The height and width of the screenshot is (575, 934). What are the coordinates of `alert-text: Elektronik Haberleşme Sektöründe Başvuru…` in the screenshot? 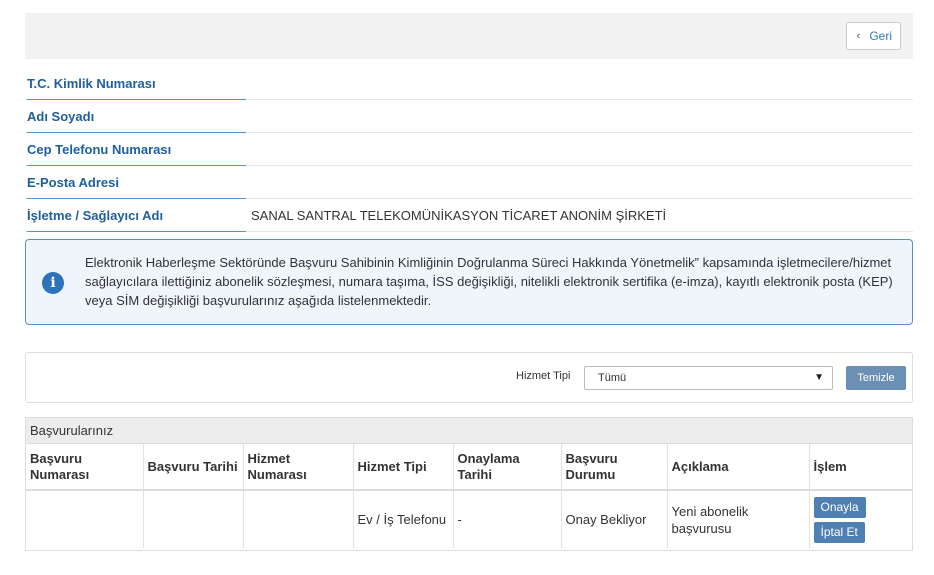 It's located at (489, 281).